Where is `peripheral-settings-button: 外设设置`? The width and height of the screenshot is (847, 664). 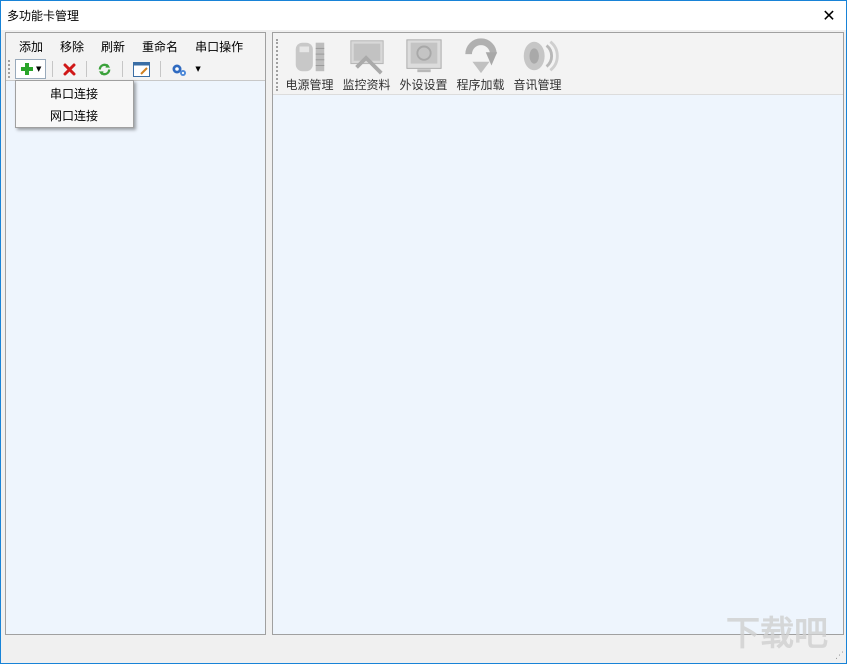
peripheral-settings-button: 外设设置 is located at coordinates (423, 65).